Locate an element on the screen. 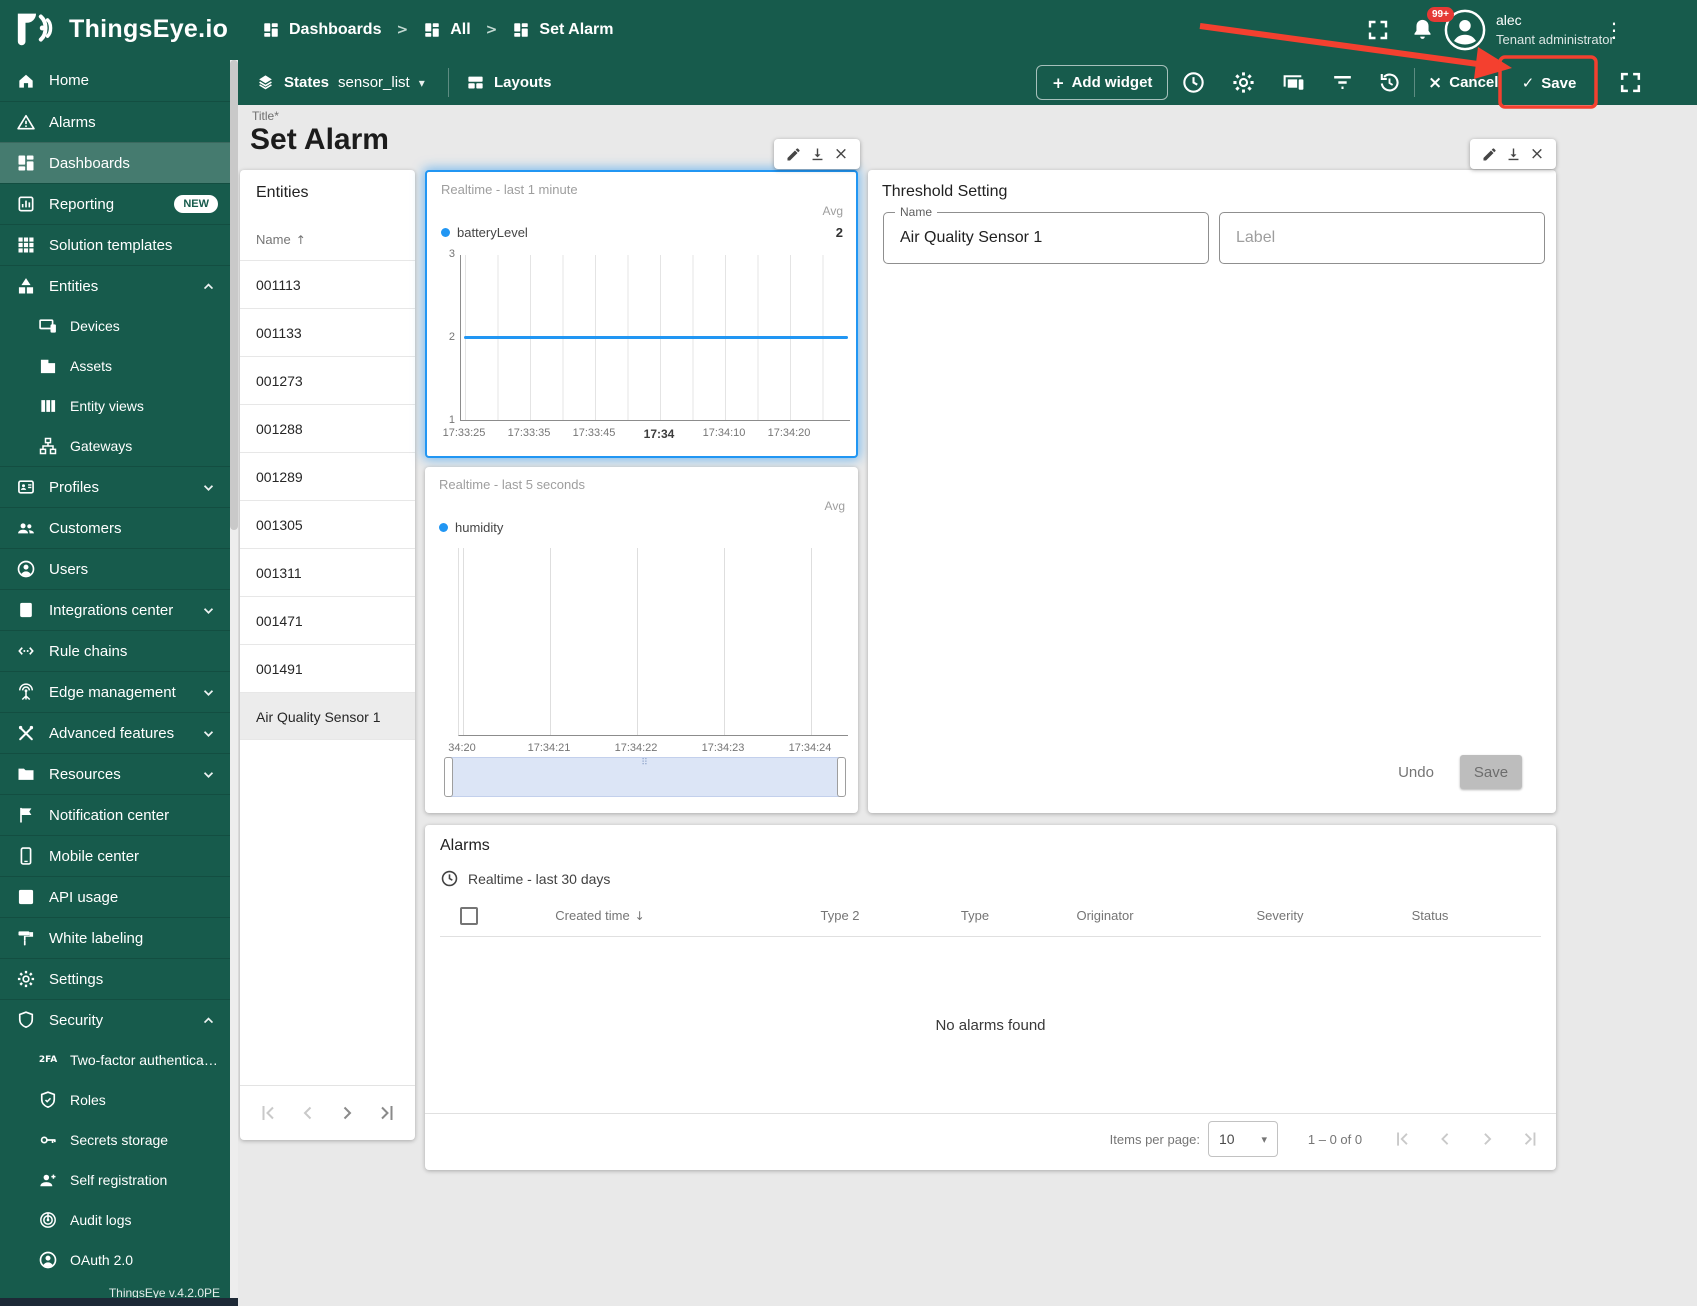  save-button: ✓ Save is located at coordinates (1549, 83).